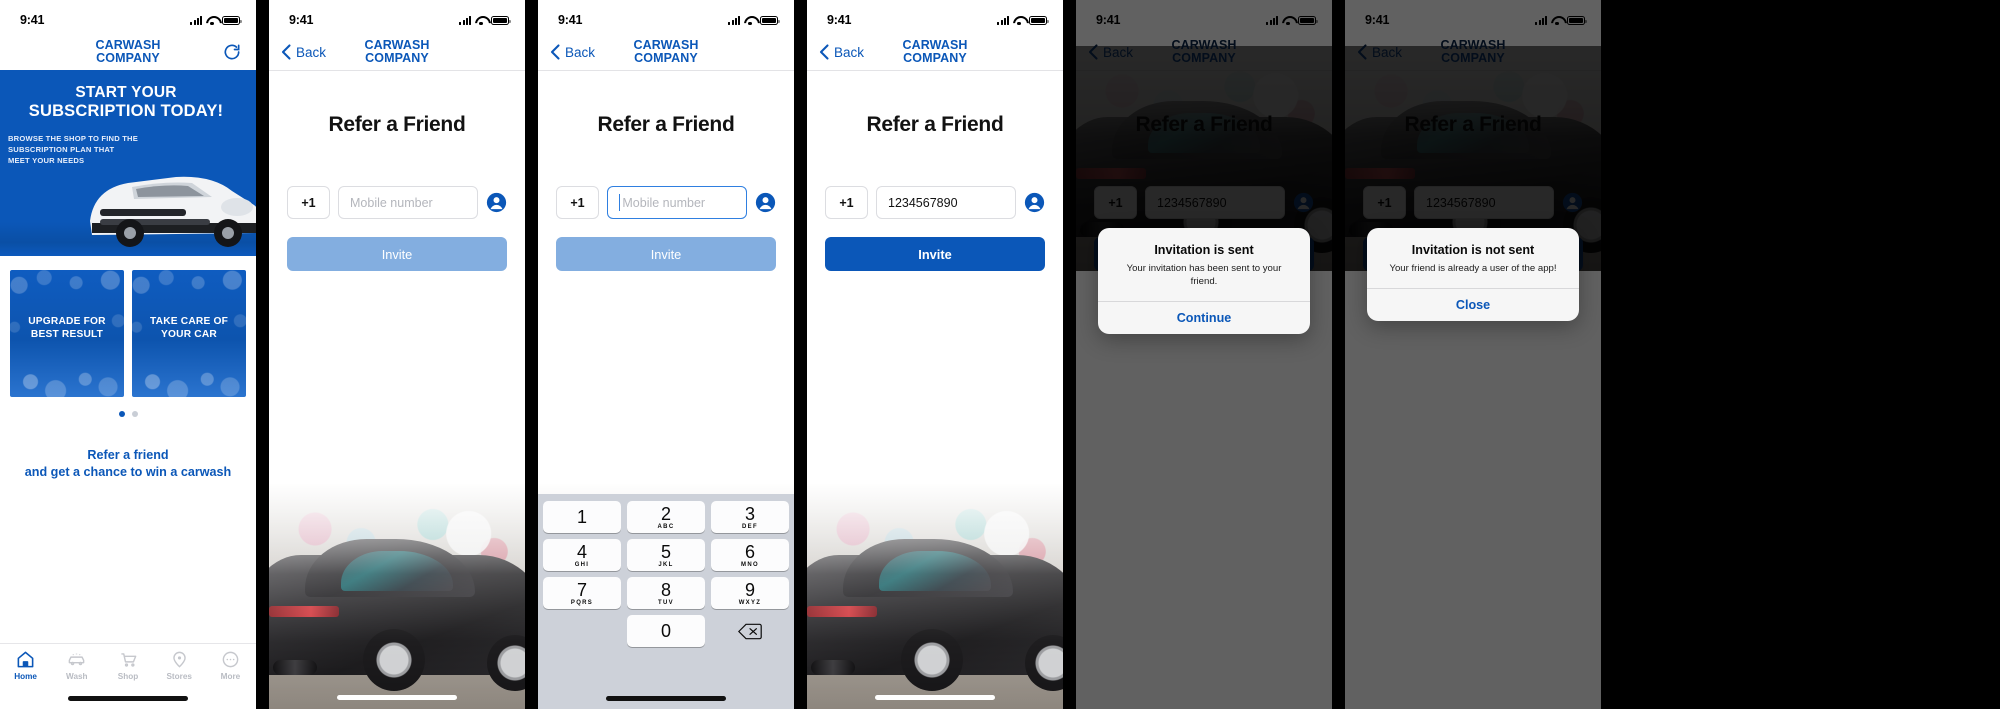  I want to click on key-digit: 2, so click(665, 513).